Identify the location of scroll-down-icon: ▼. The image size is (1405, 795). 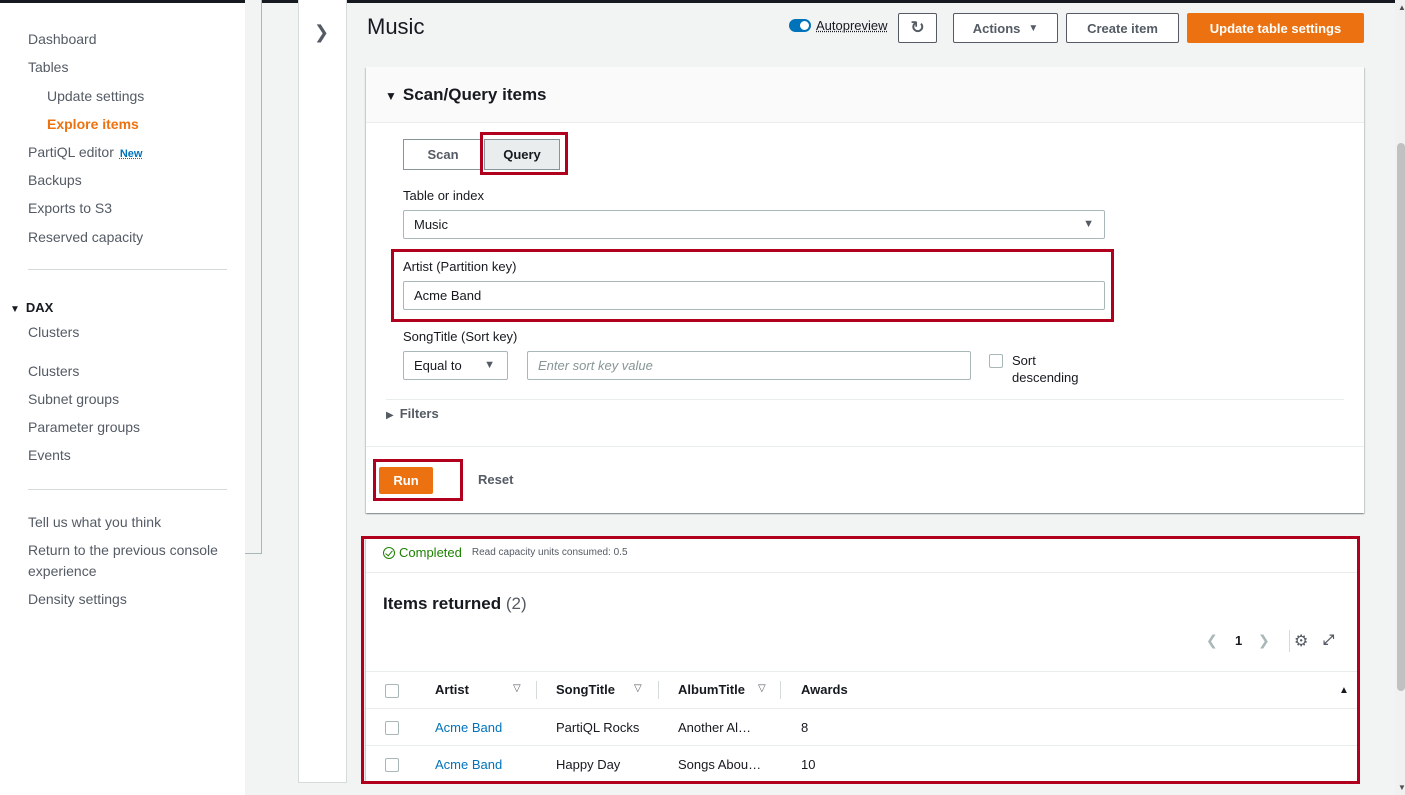
(1401, 787).